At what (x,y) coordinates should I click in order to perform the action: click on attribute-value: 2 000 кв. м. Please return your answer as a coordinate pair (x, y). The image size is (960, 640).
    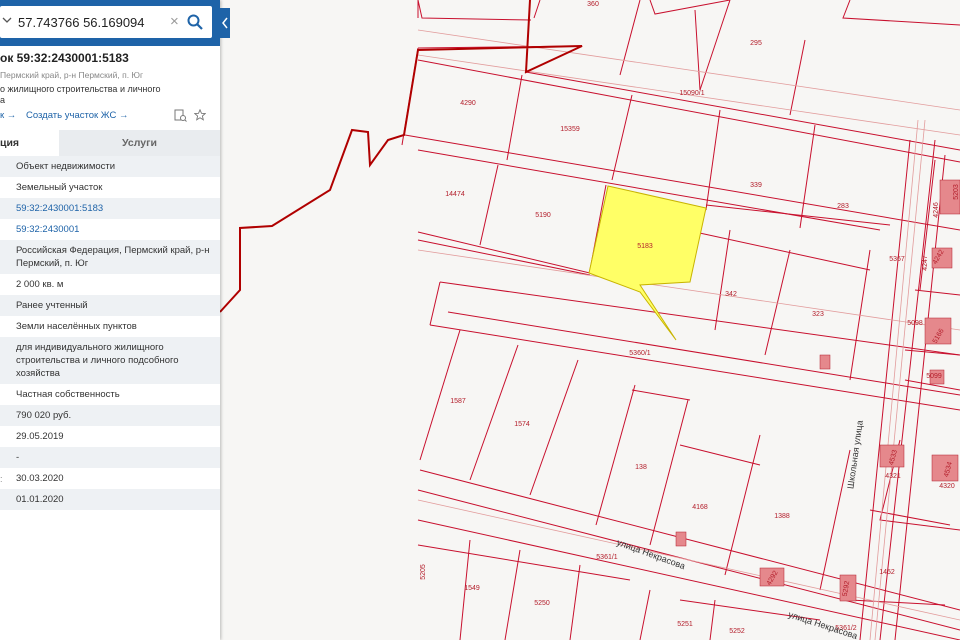
    Looking at the image, I should click on (40, 284).